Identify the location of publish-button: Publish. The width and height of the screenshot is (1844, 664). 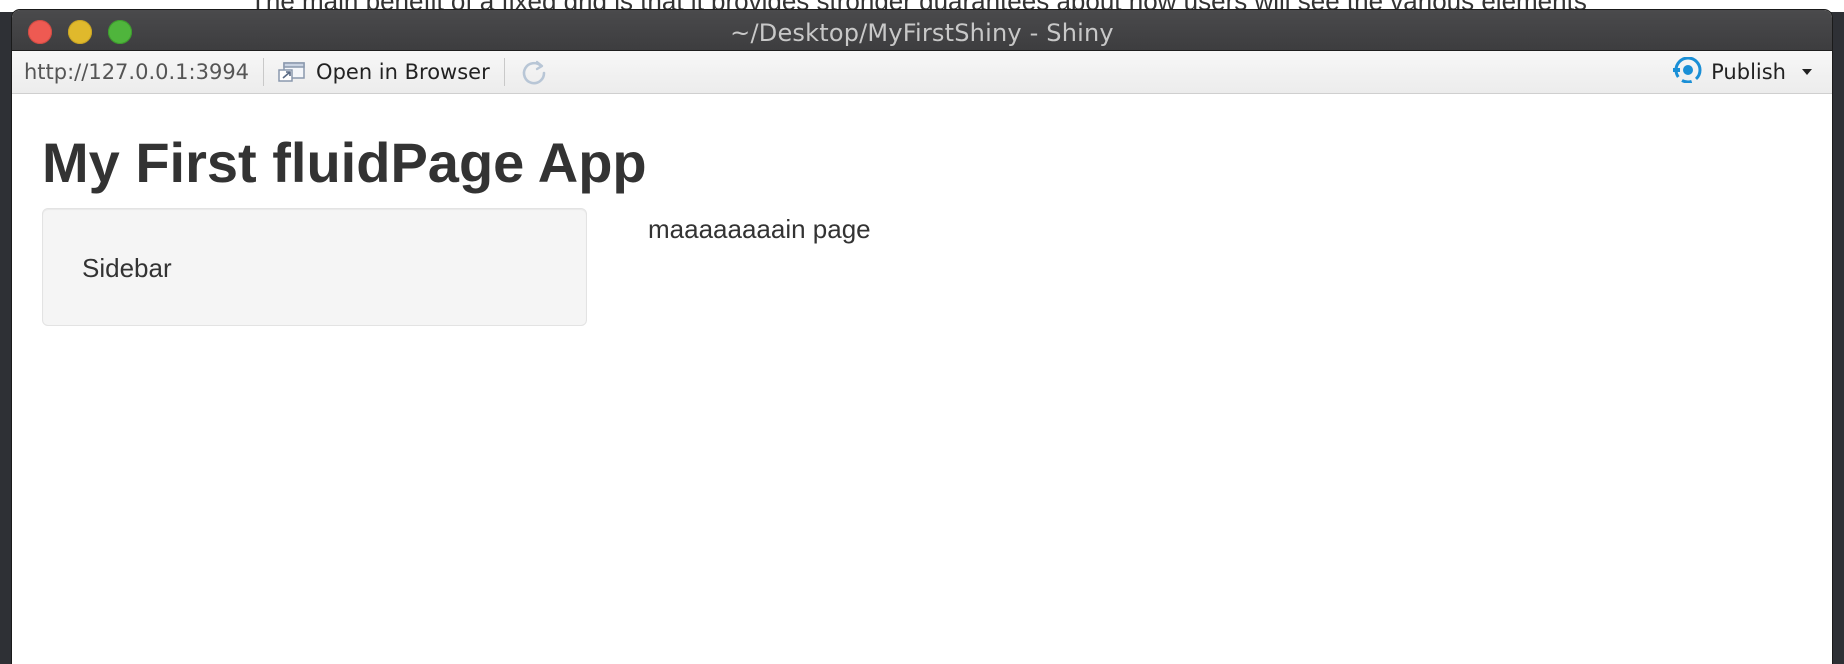
(1742, 72).